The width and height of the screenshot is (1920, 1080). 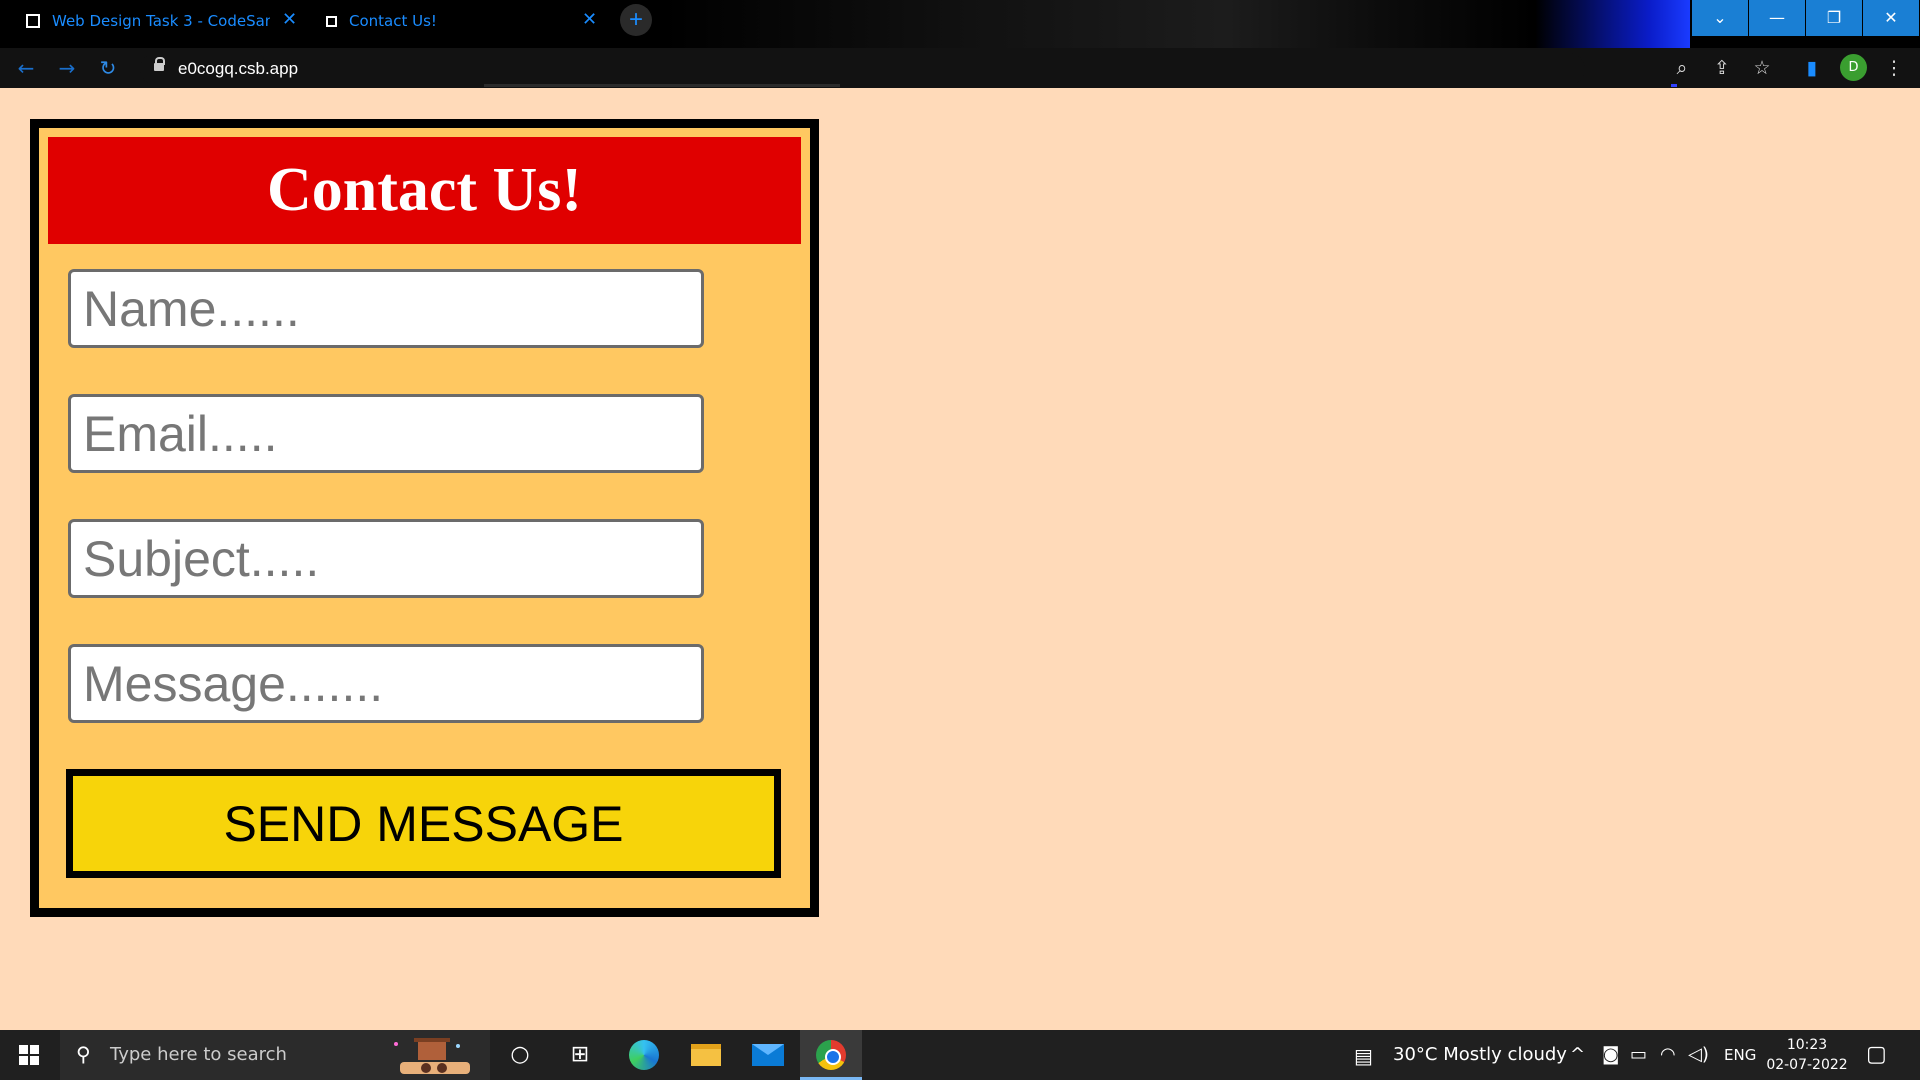 I want to click on back-arrow-icon: ←, so click(x=26, y=68).